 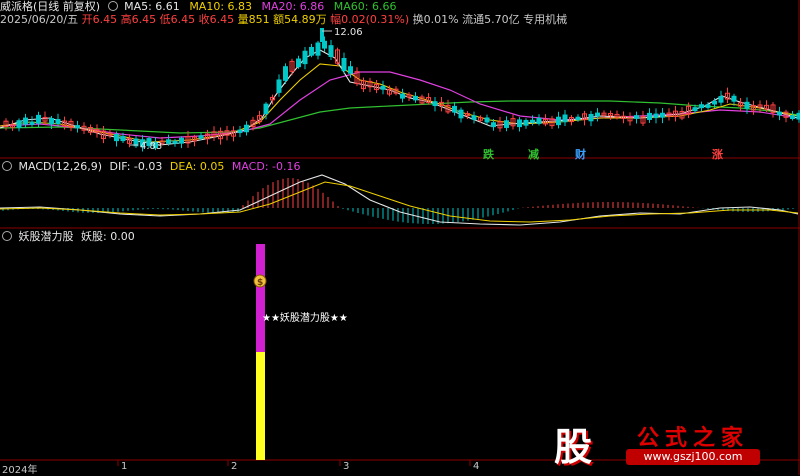 I want to click on macd-dea: DEA: 0.05, so click(x=197, y=166).